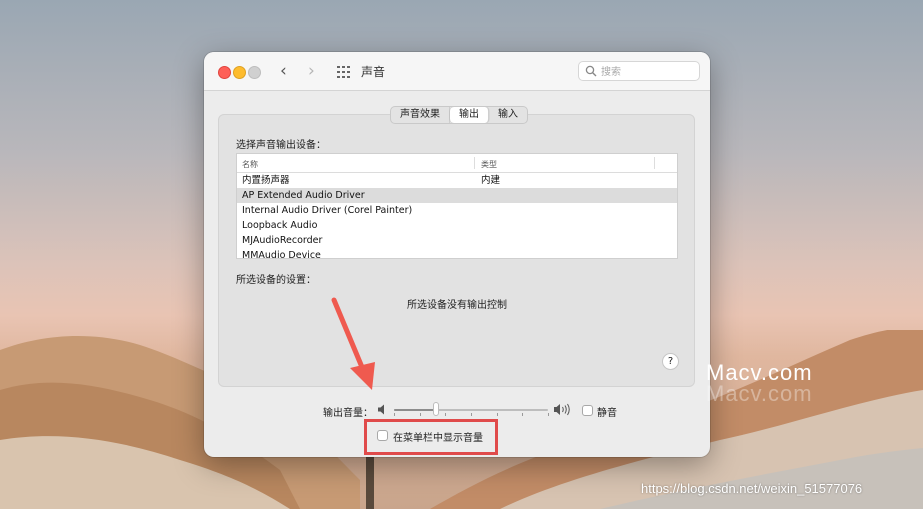 This screenshot has height=509, width=923. I want to click on csdn-watermark: https://blog.csdn.net/weixin_51577076, so click(752, 488).